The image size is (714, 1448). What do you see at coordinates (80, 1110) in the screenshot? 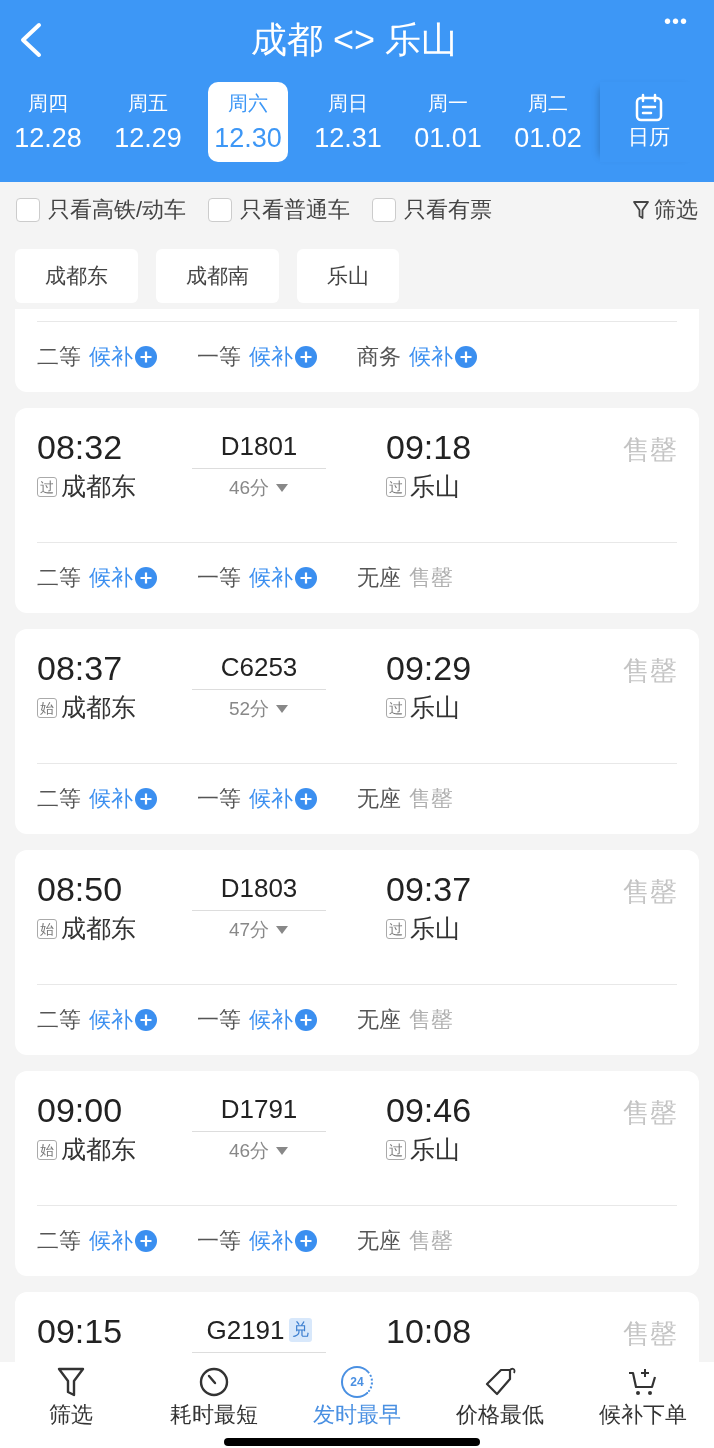
I see `departure-time: 09:00` at bounding box center [80, 1110].